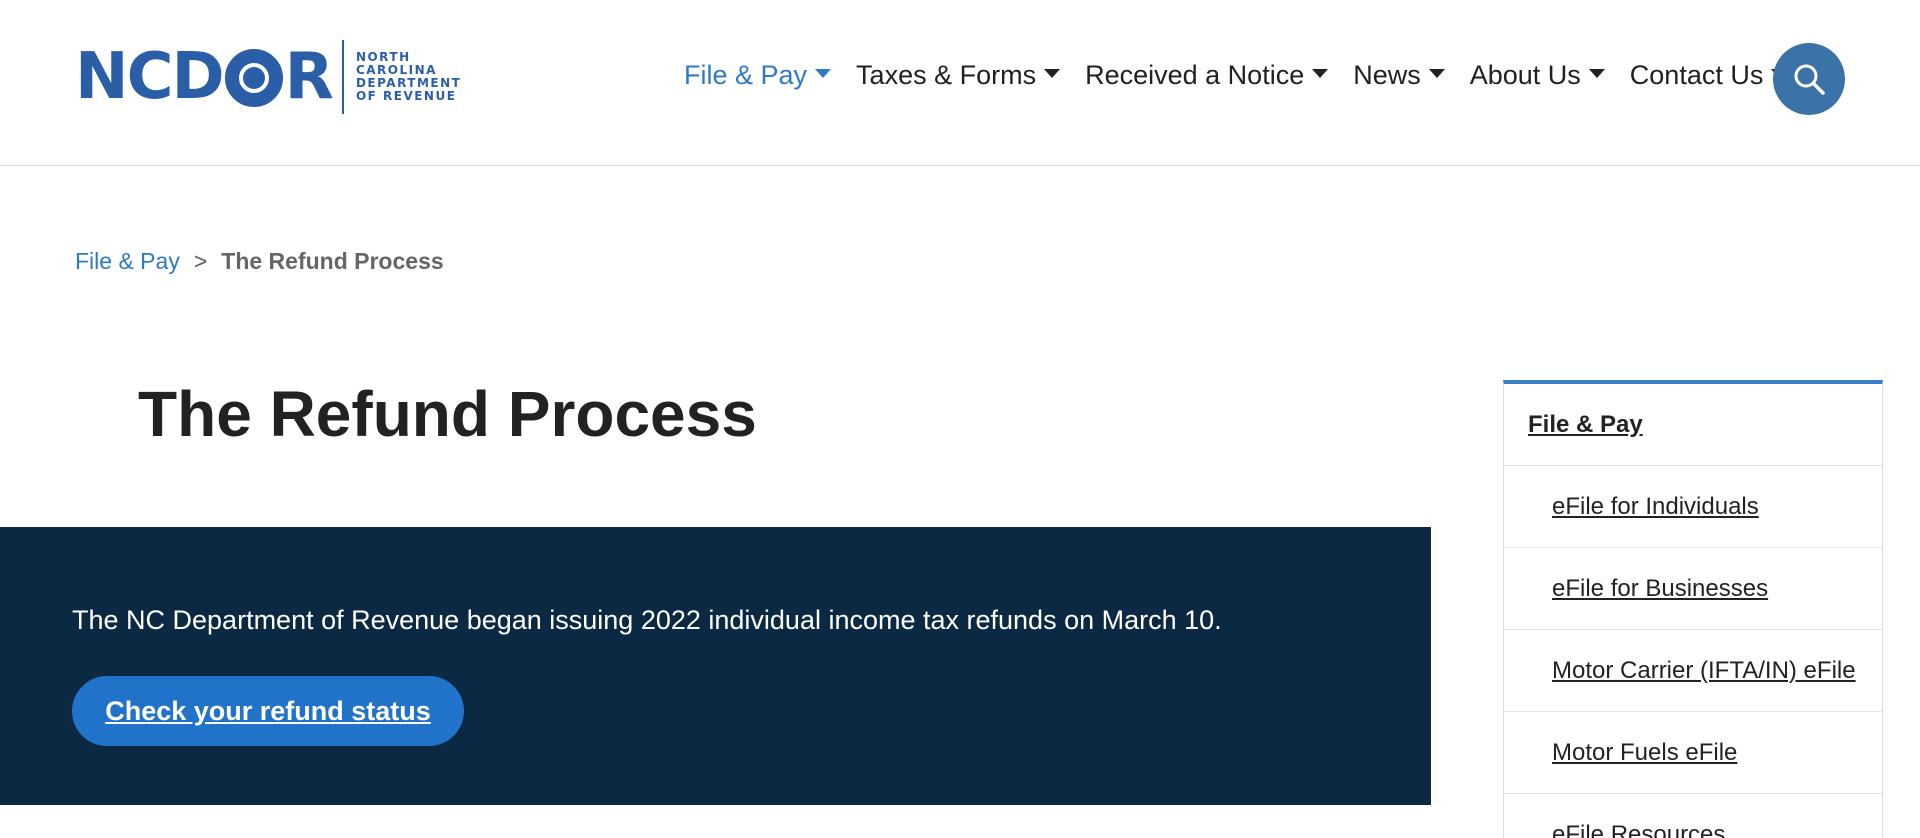 The width and height of the screenshot is (1920, 838). What do you see at coordinates (342, 77) in the screenshot?
I see `logo-divider` at bounding box center [342, 77].